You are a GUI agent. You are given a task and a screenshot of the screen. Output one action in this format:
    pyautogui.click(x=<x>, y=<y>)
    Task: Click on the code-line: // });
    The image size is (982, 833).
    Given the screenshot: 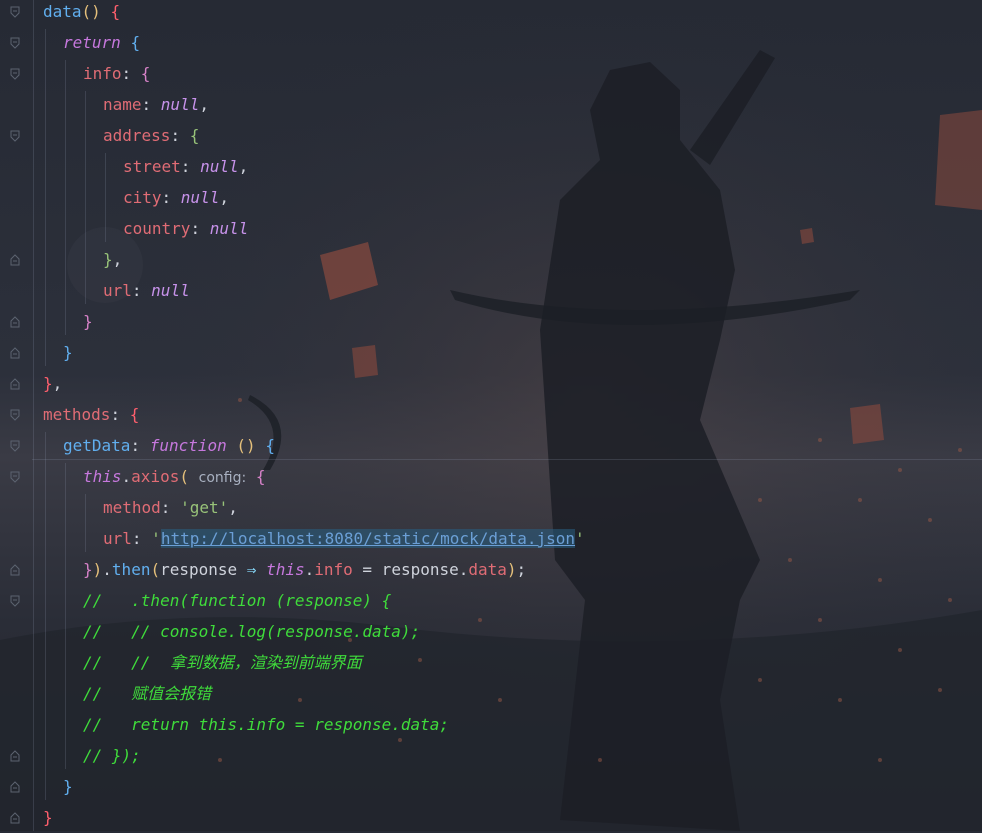 What is the action you would take?
    pyautogui.click(x=112, y=755)
    